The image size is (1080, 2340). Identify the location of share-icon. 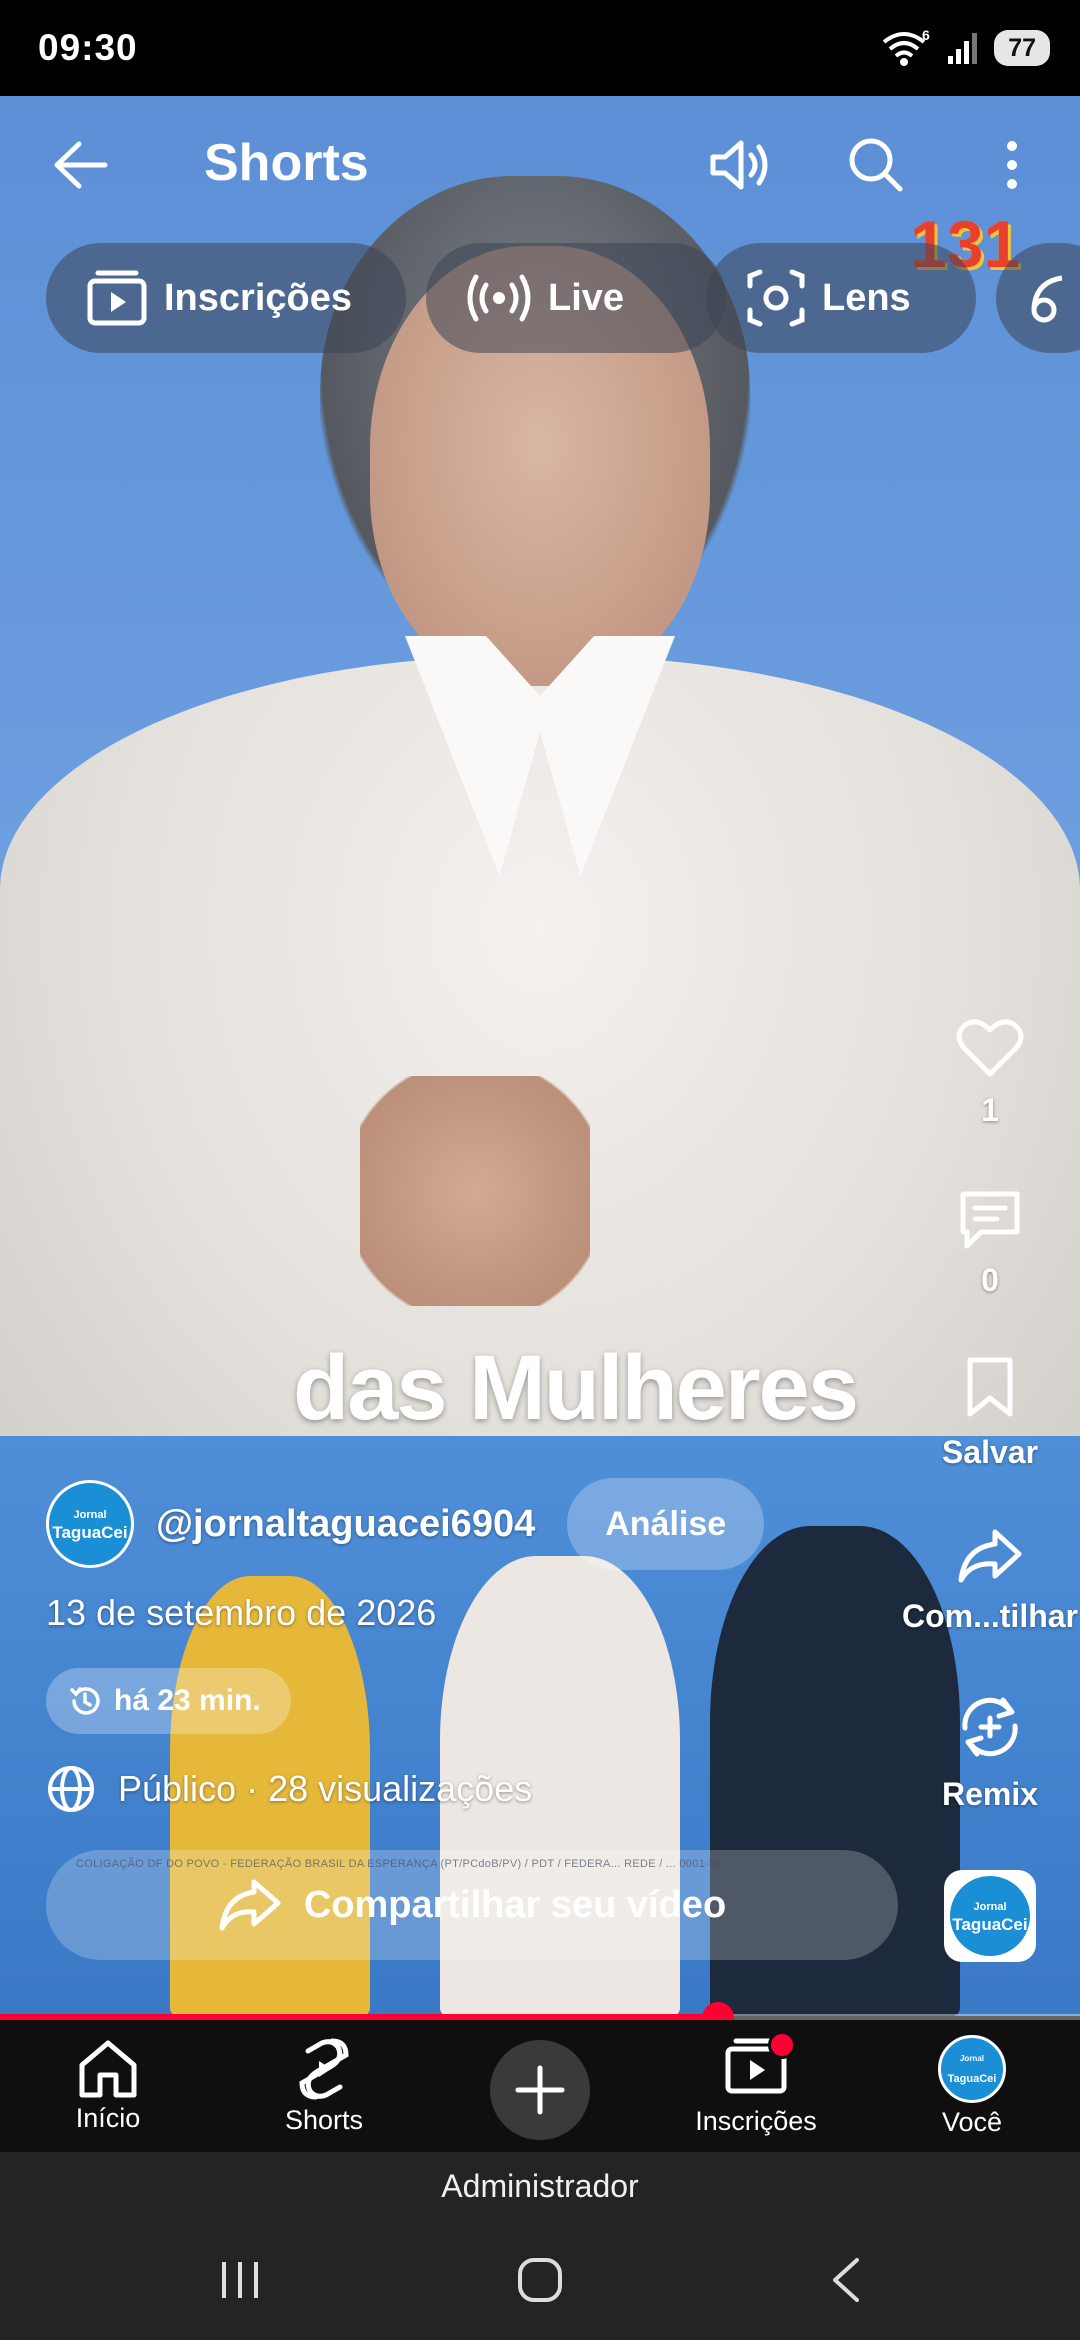
(990, 1556).